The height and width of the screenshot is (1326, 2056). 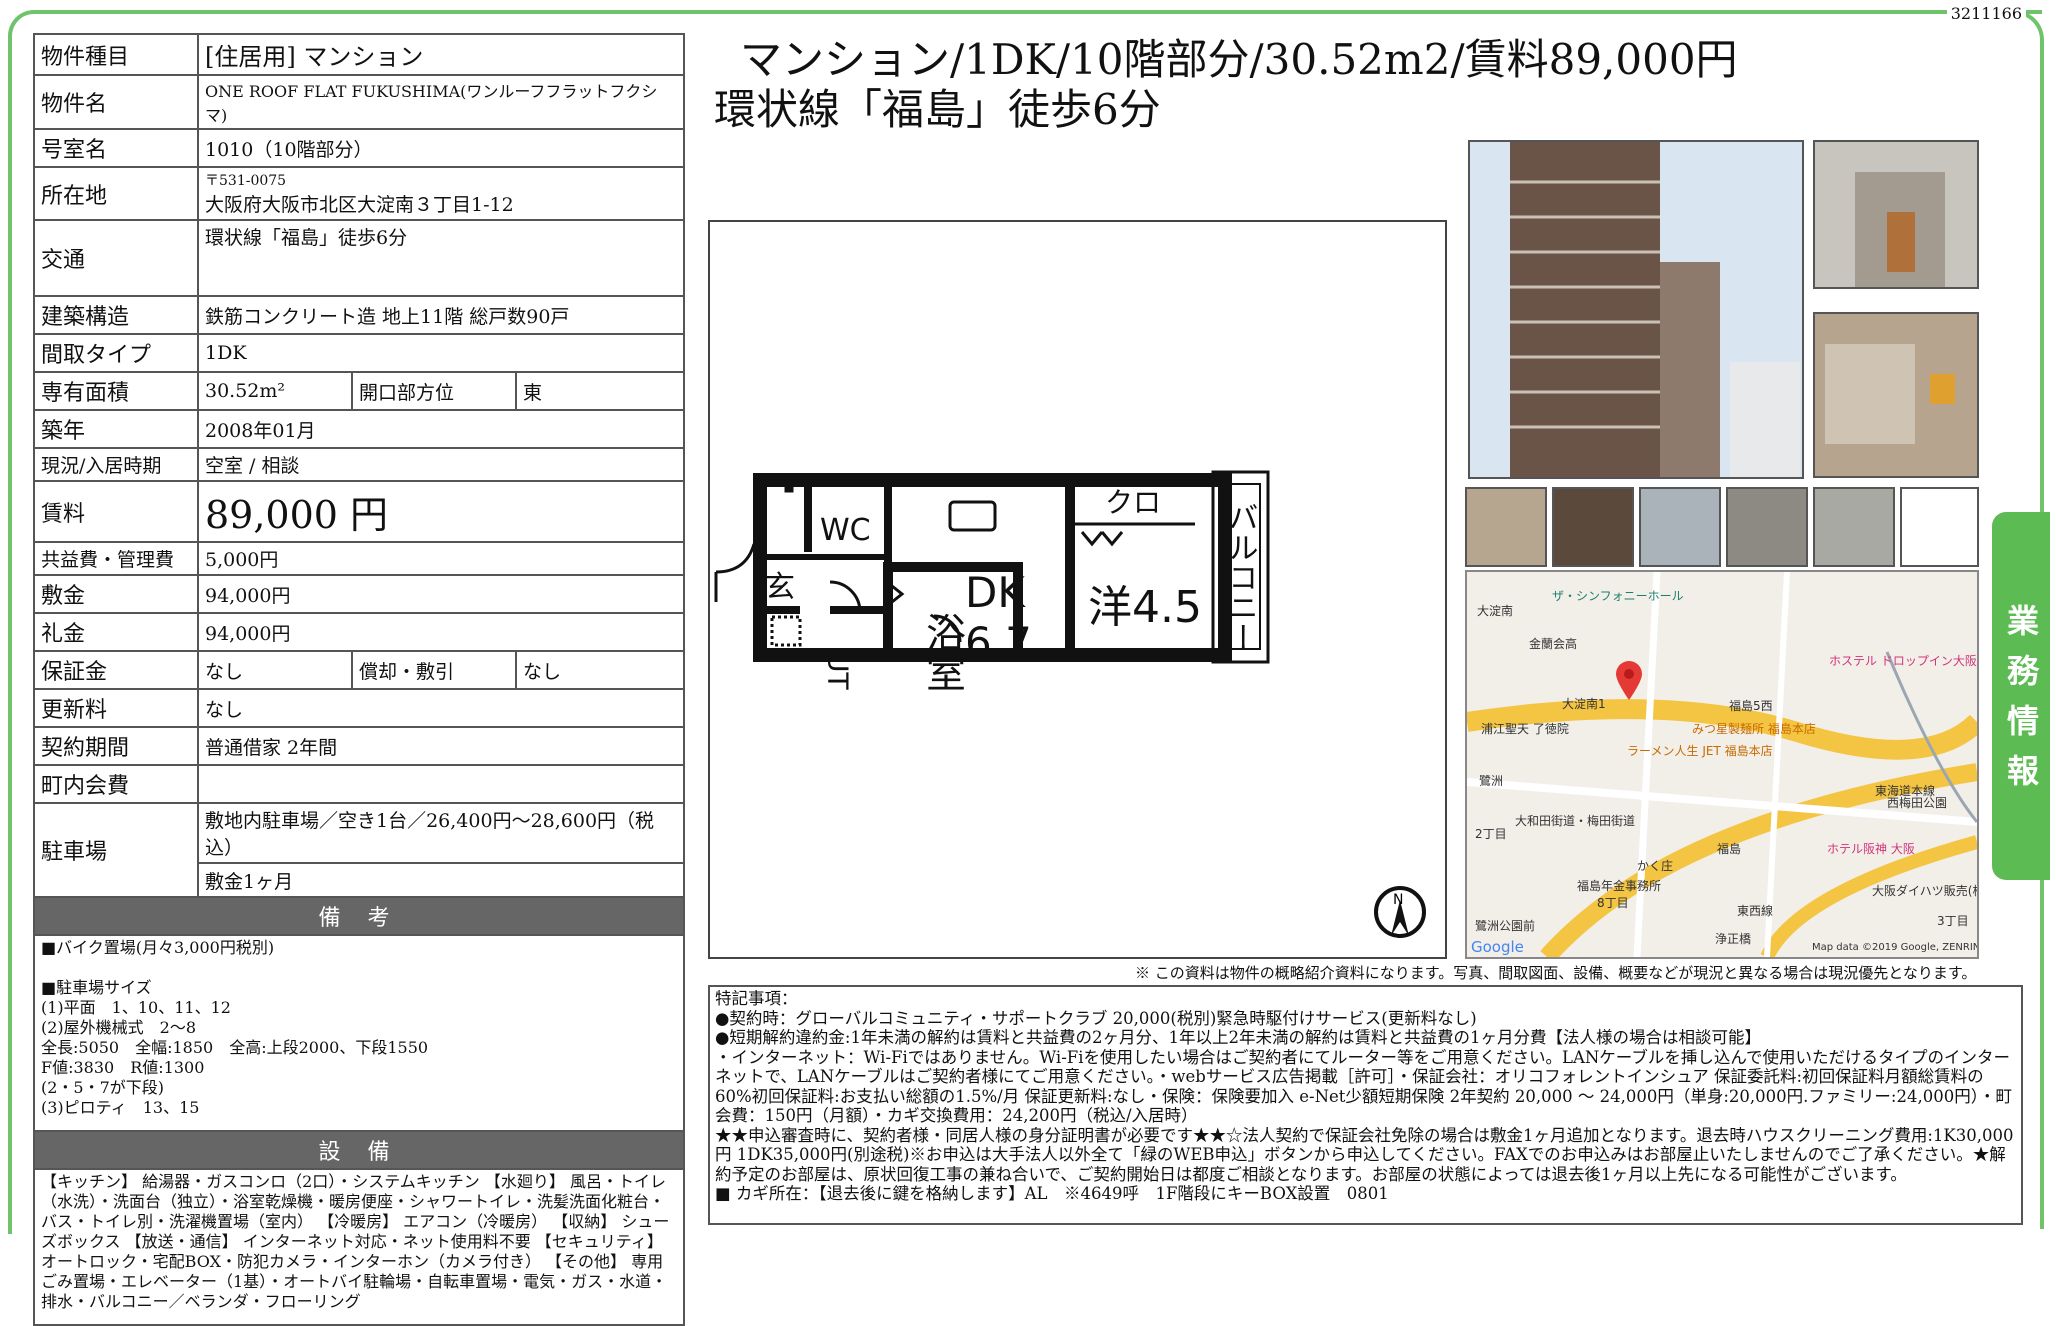 I want to click on zip-code: 〒531-0075, so click(x=246, y=181).